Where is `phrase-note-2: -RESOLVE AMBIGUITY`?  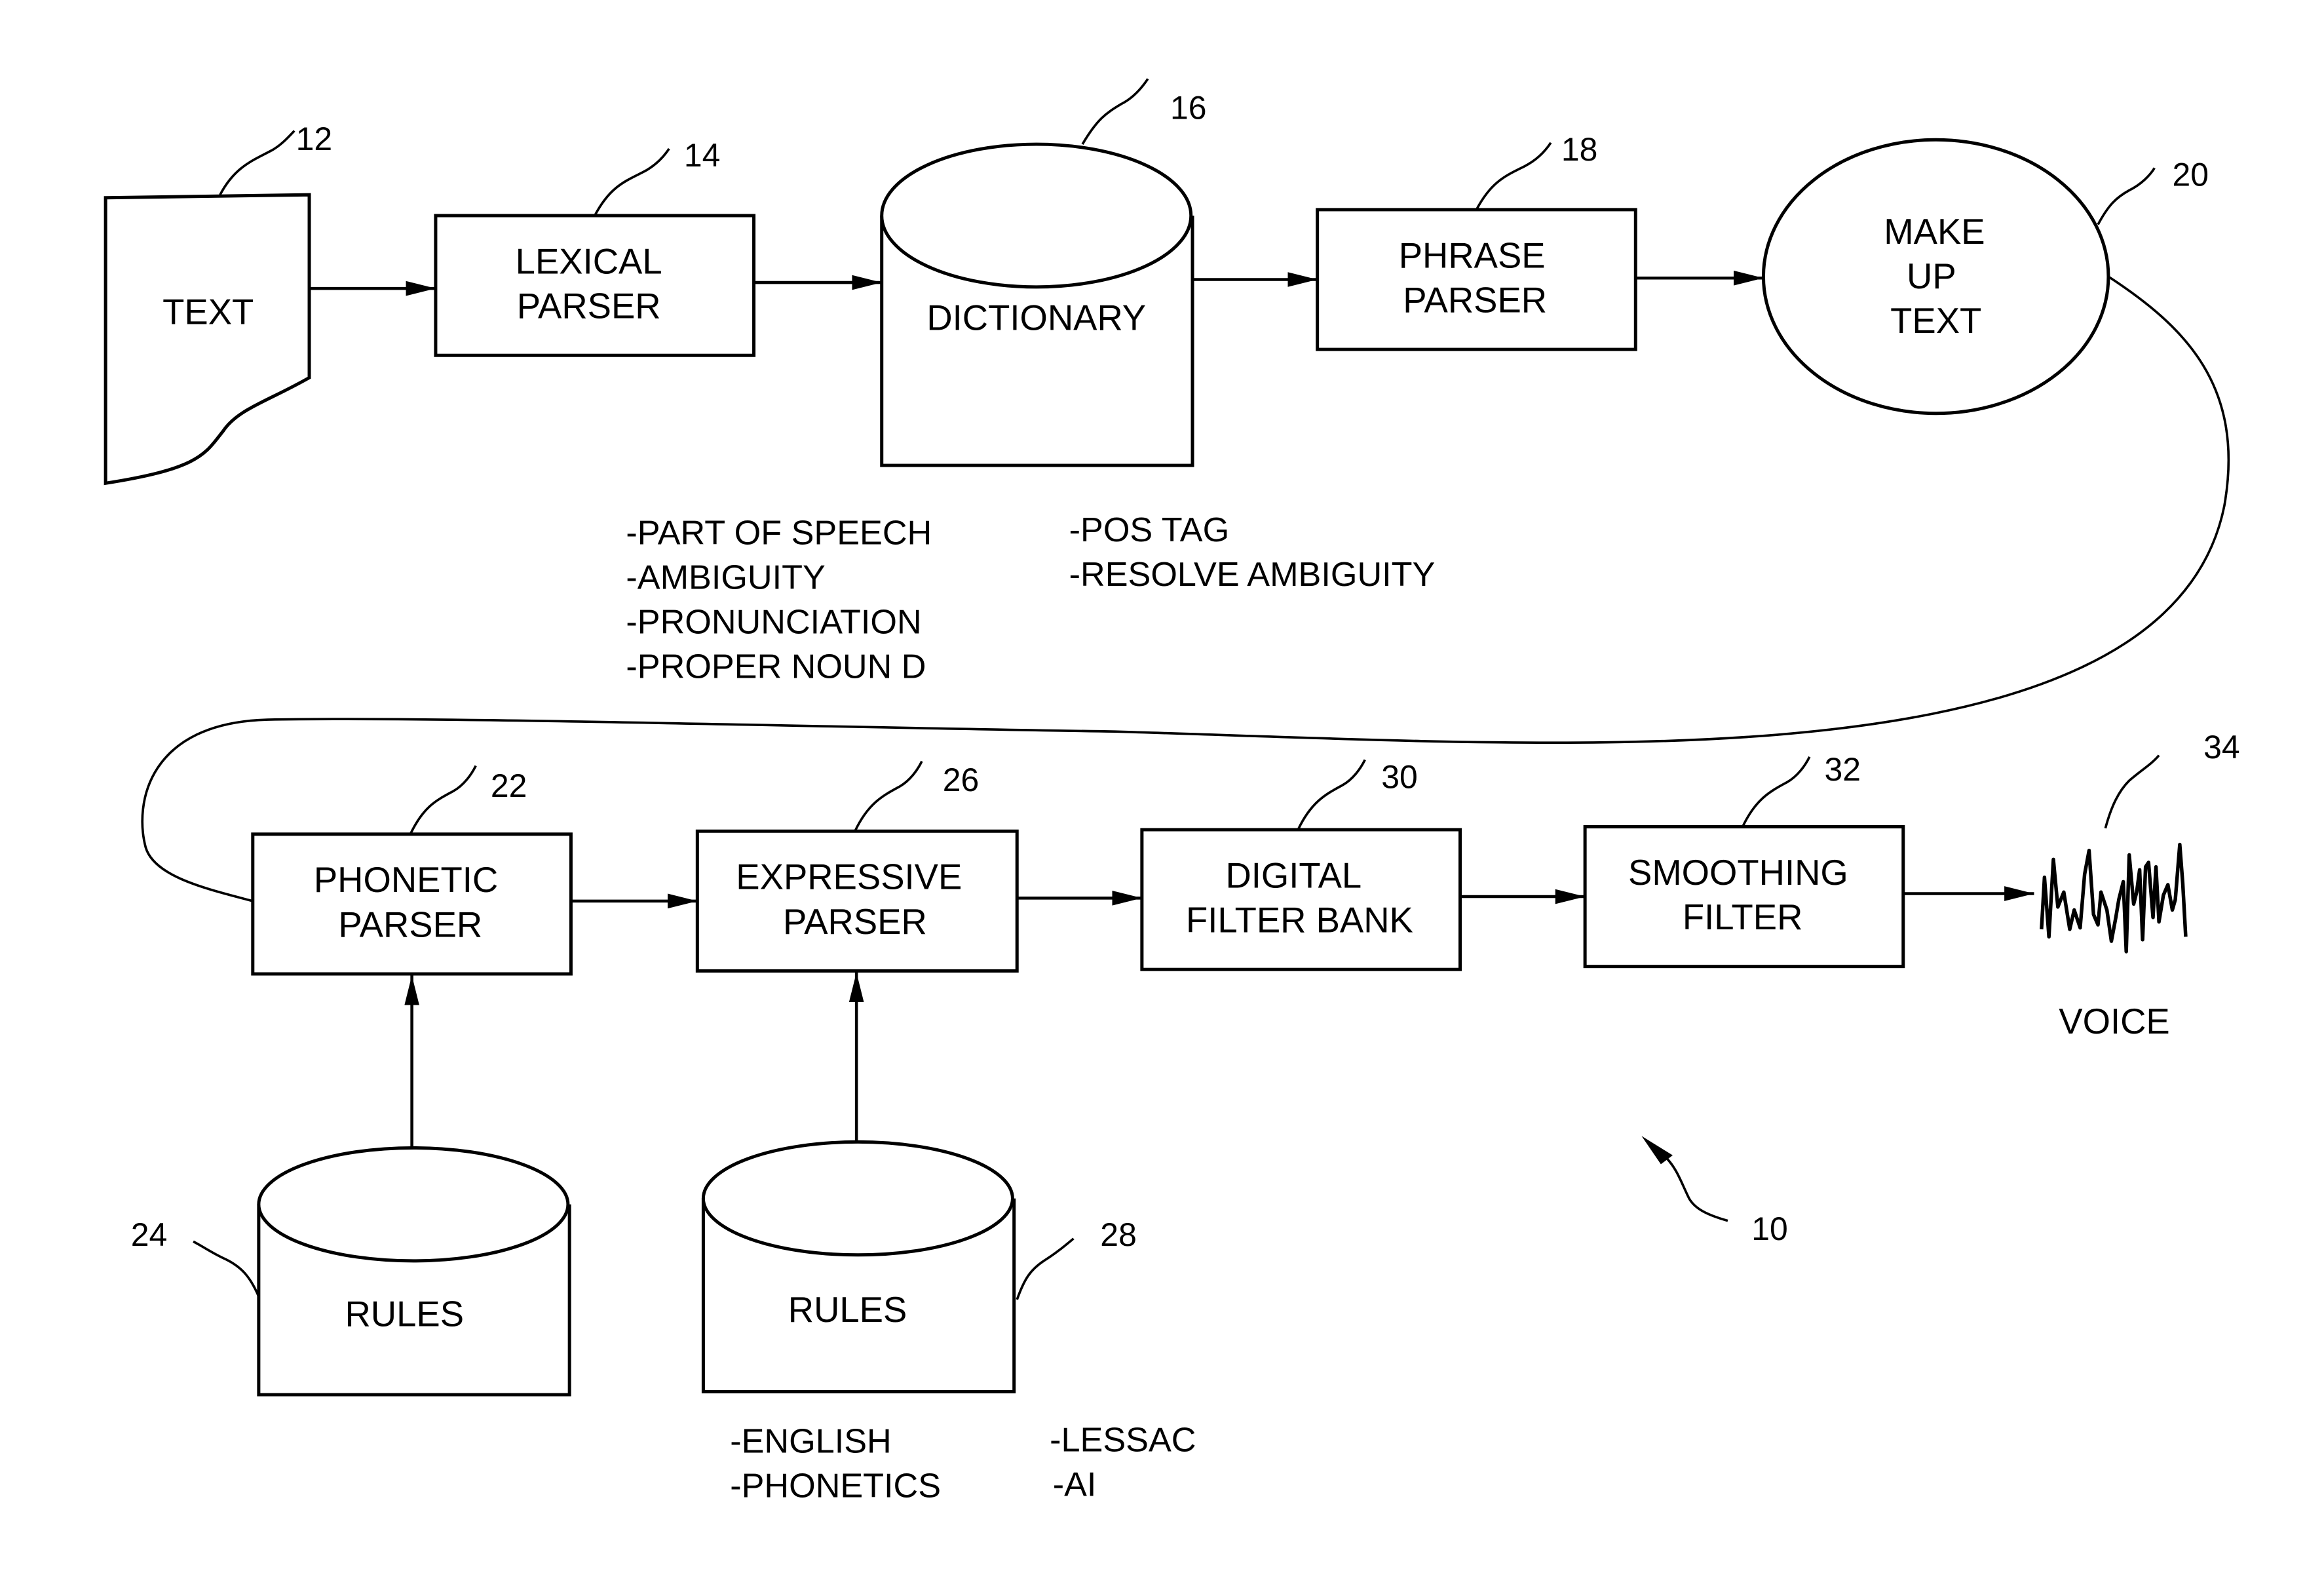 phrase-note-2: -RESOLVE AMBIGUITY is located at coordinates (1253, 575).